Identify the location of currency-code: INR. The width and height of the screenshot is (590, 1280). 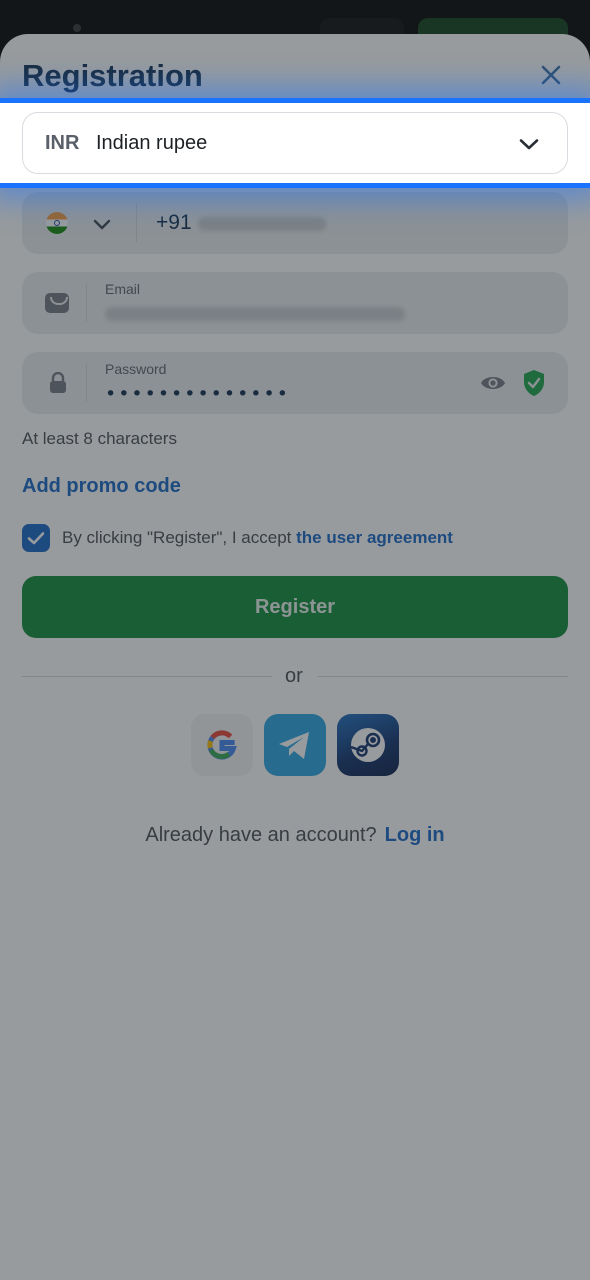
(62, 143).